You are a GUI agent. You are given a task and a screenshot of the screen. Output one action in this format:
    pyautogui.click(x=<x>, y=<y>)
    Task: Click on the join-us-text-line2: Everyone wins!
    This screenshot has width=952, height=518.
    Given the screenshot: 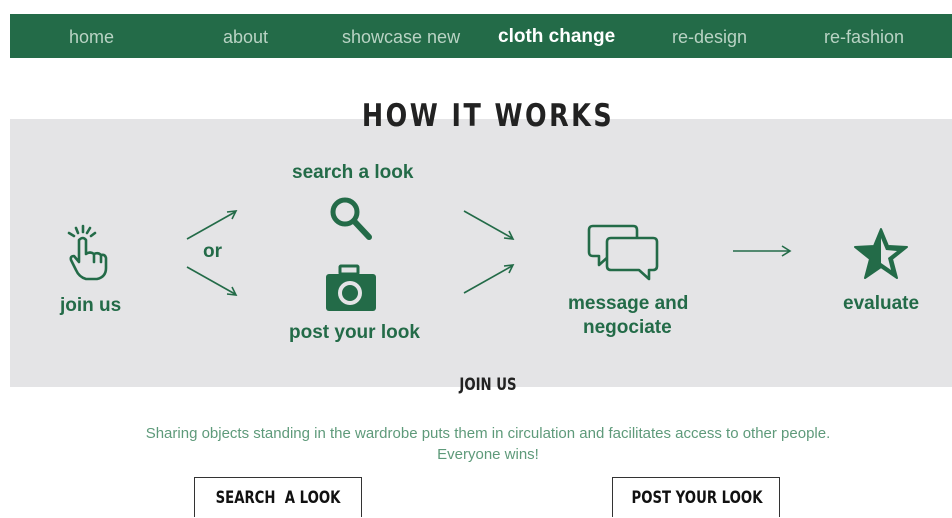 What is the action you would take?
    pyautogui.click(x=488, y=454)
    